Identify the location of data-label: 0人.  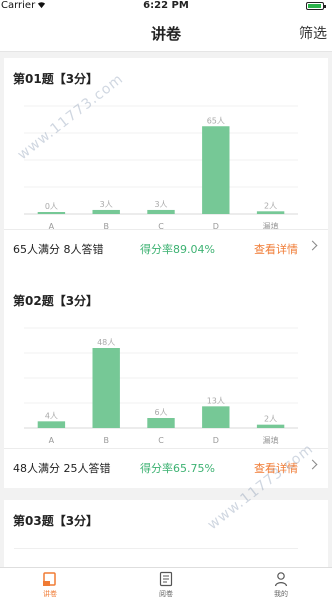
(51, 206).